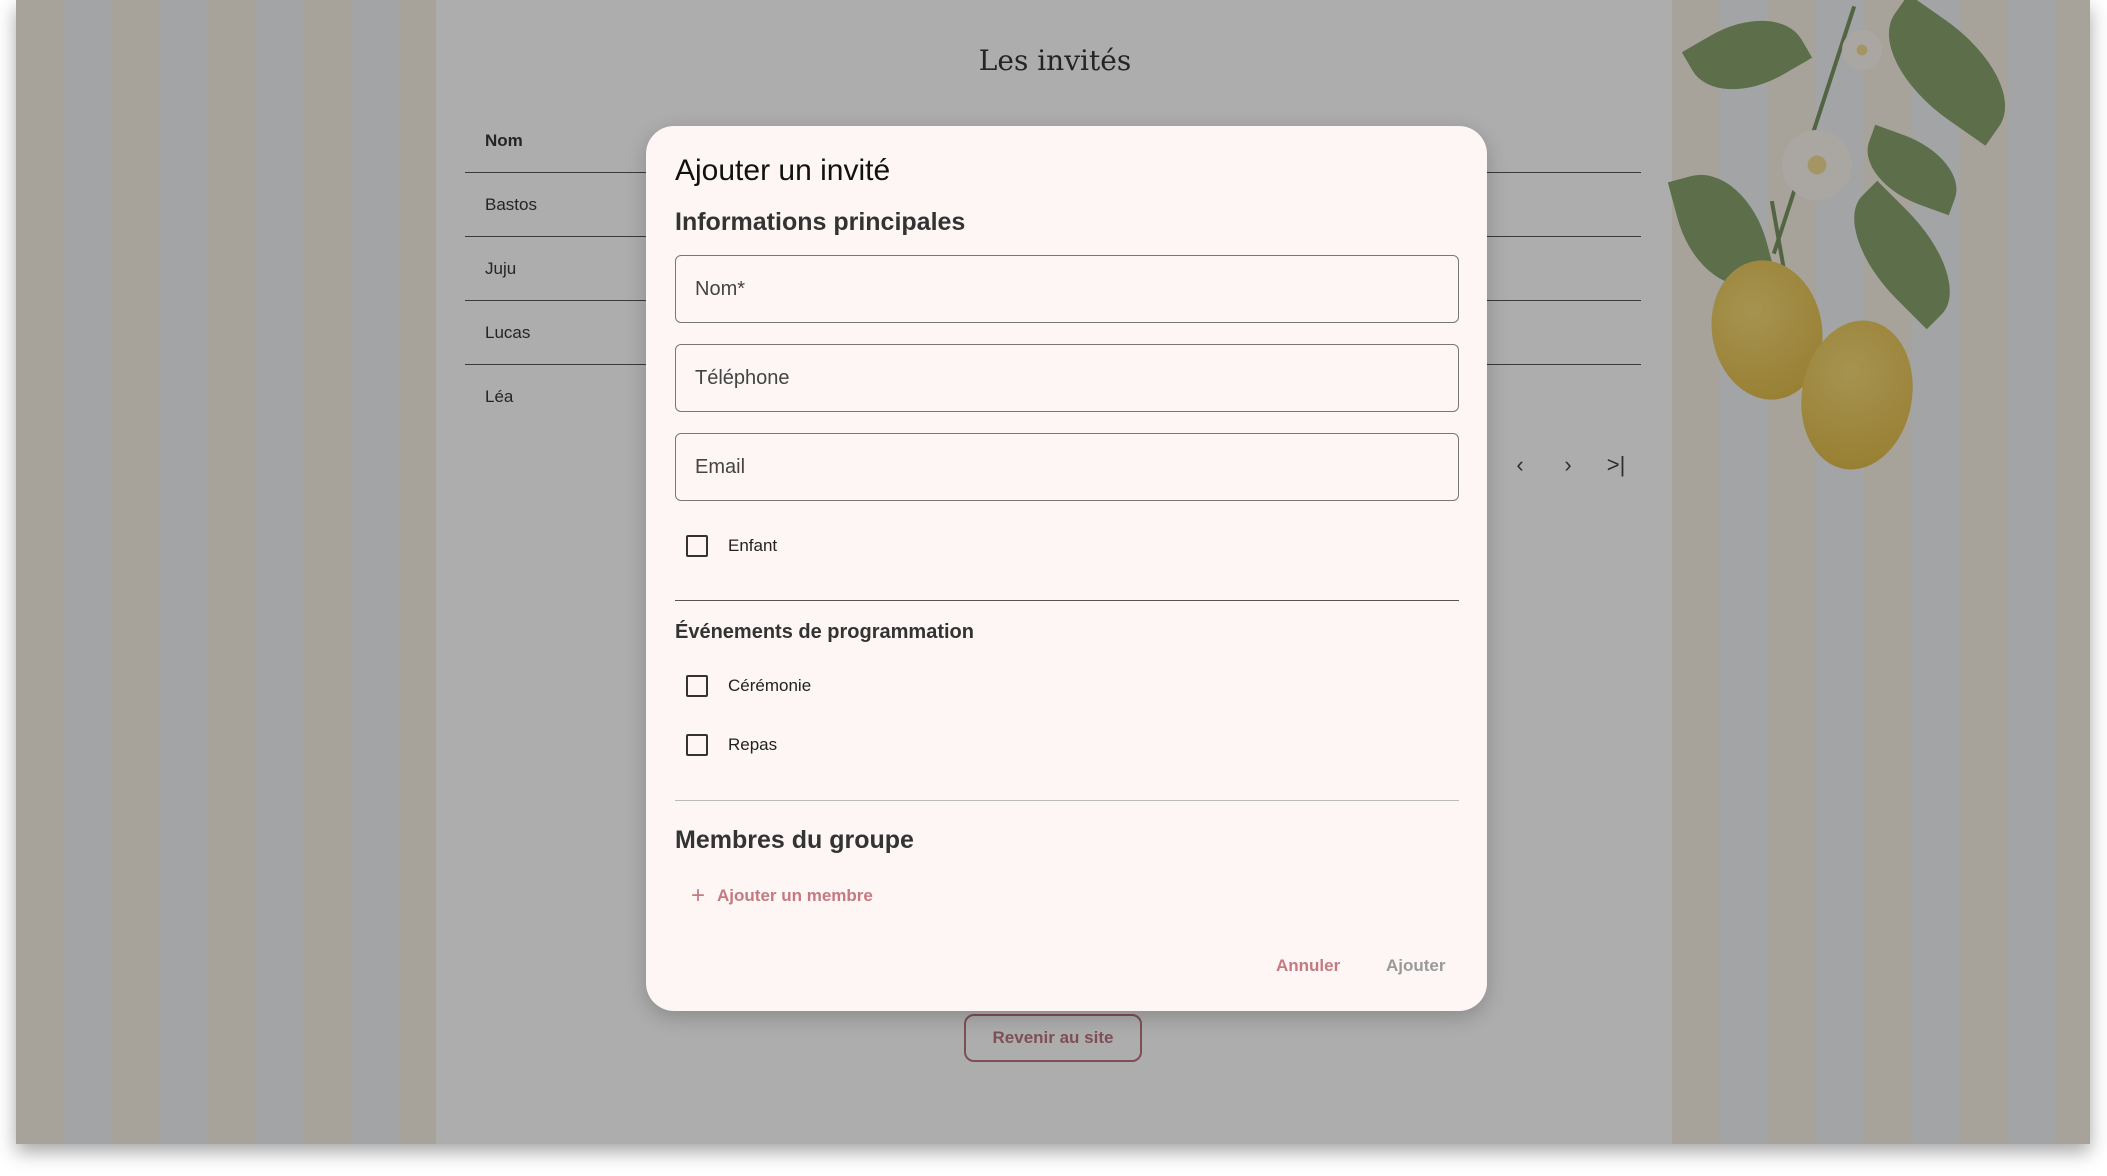 This screenshot has width=2107, height=1176. I want to click on child-checkbox, so click(697, 546).